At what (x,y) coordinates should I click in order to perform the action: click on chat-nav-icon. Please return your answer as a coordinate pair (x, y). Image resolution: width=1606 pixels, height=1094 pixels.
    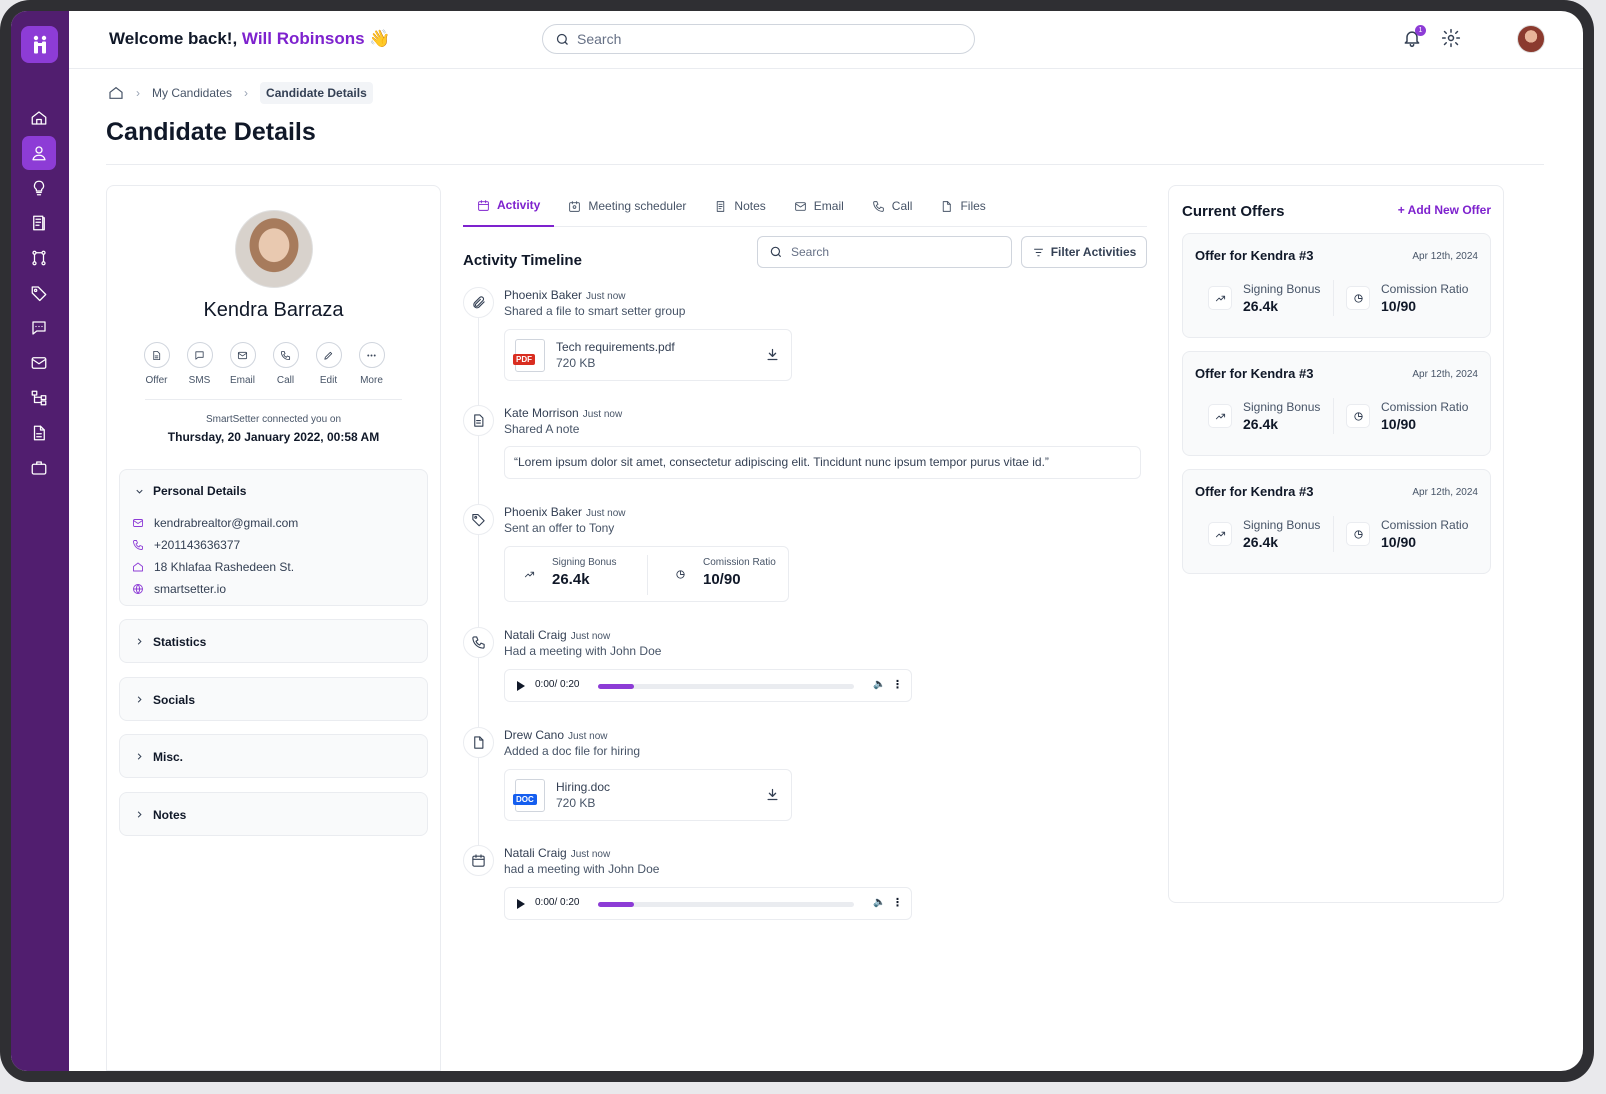
    Looking at the image, I should click on (39, 328).